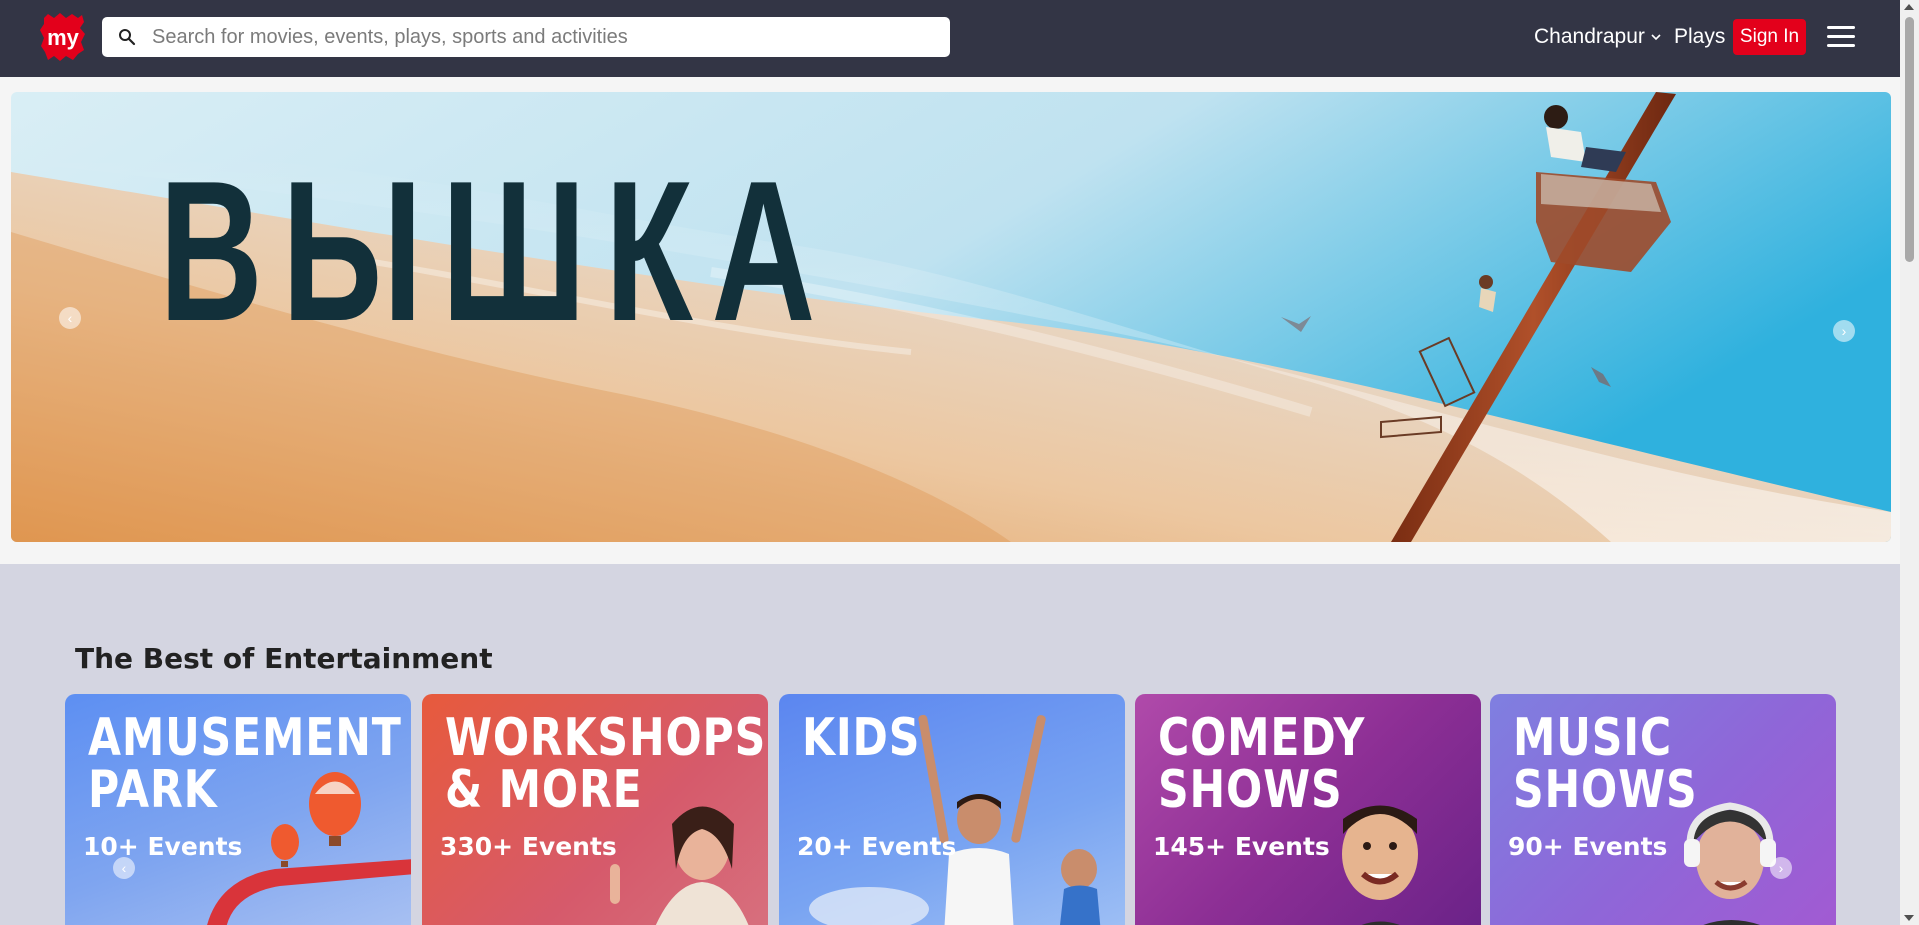  I want to click on card-title: AMUSEMENT PARK, so click(245, 764).